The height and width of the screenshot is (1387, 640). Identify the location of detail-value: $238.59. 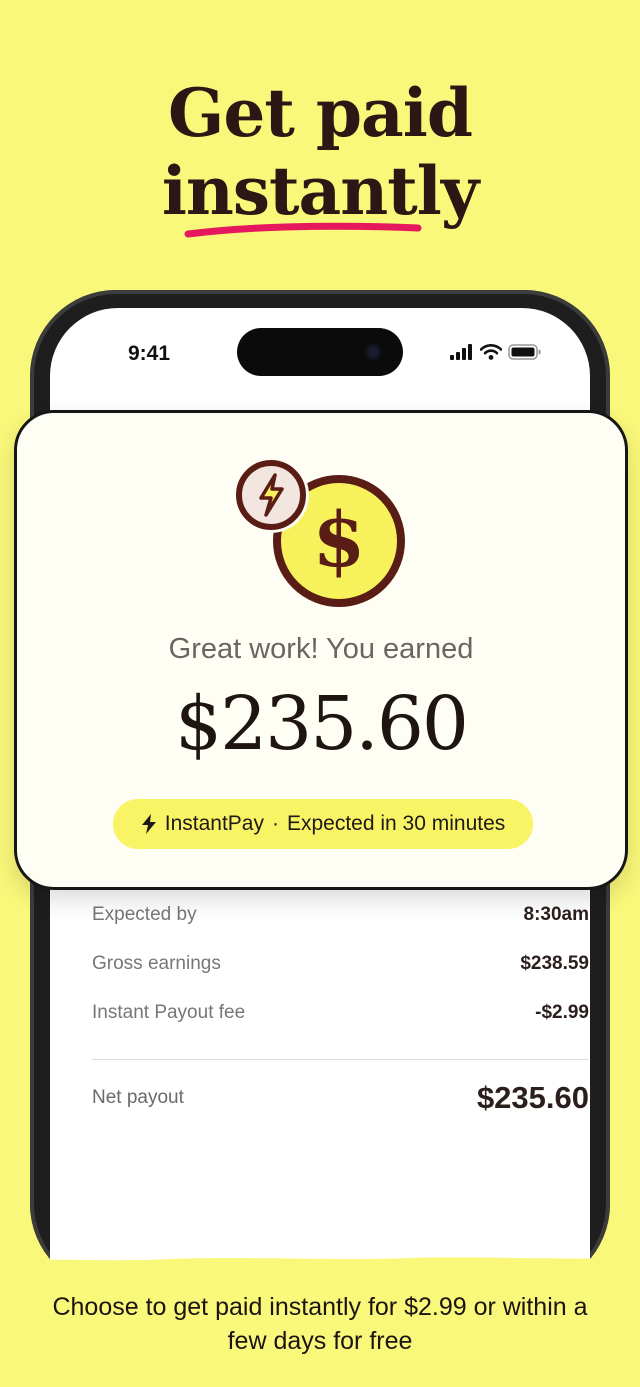
(554, 963).